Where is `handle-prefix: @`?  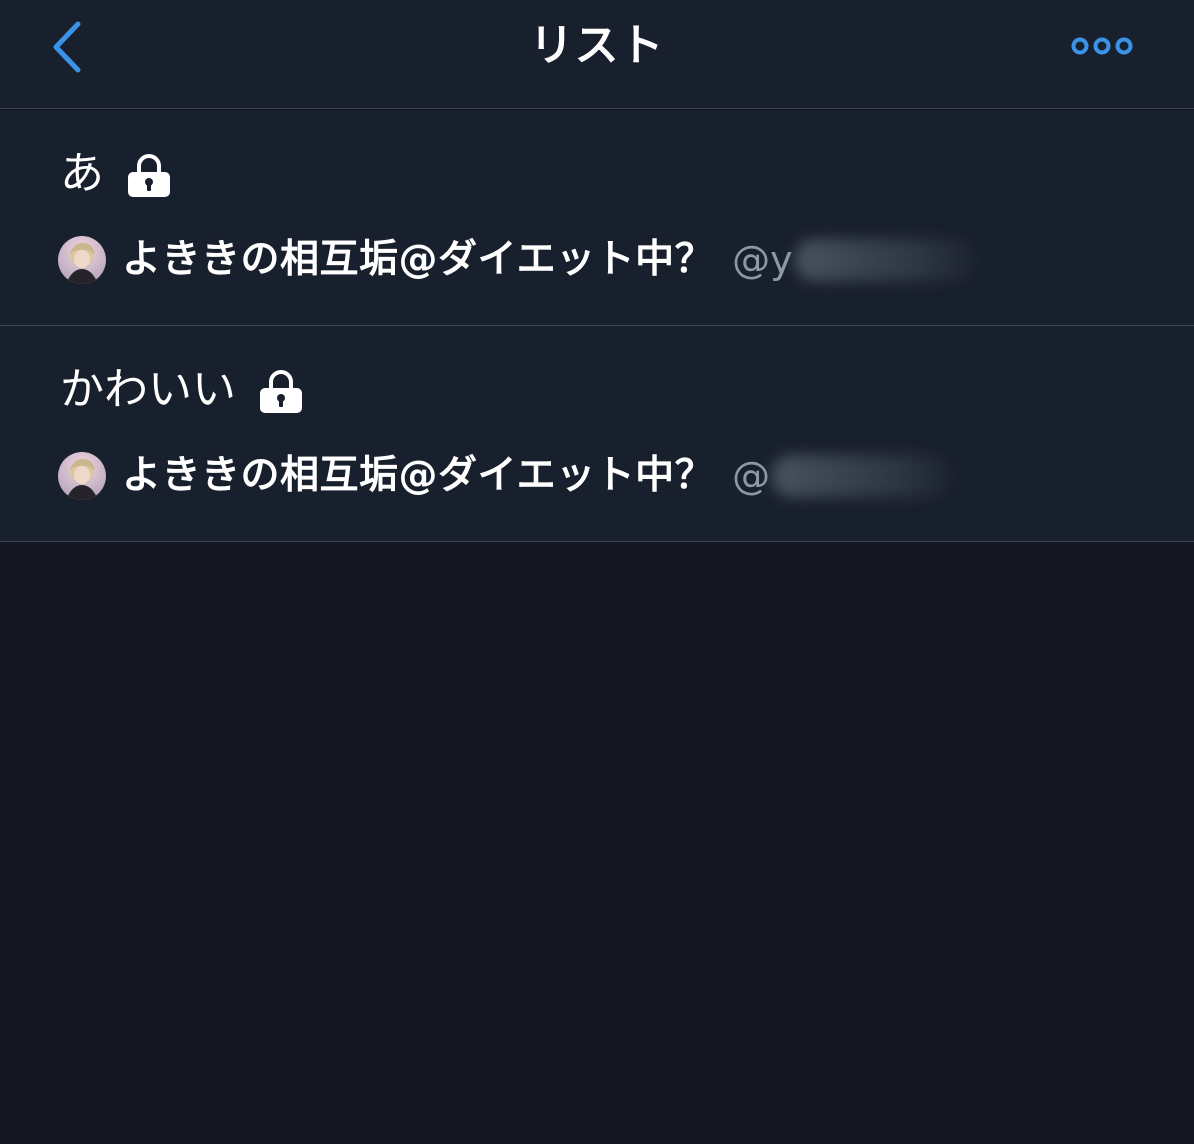 handle-prefix: @ is located at coordinates (751, 476).